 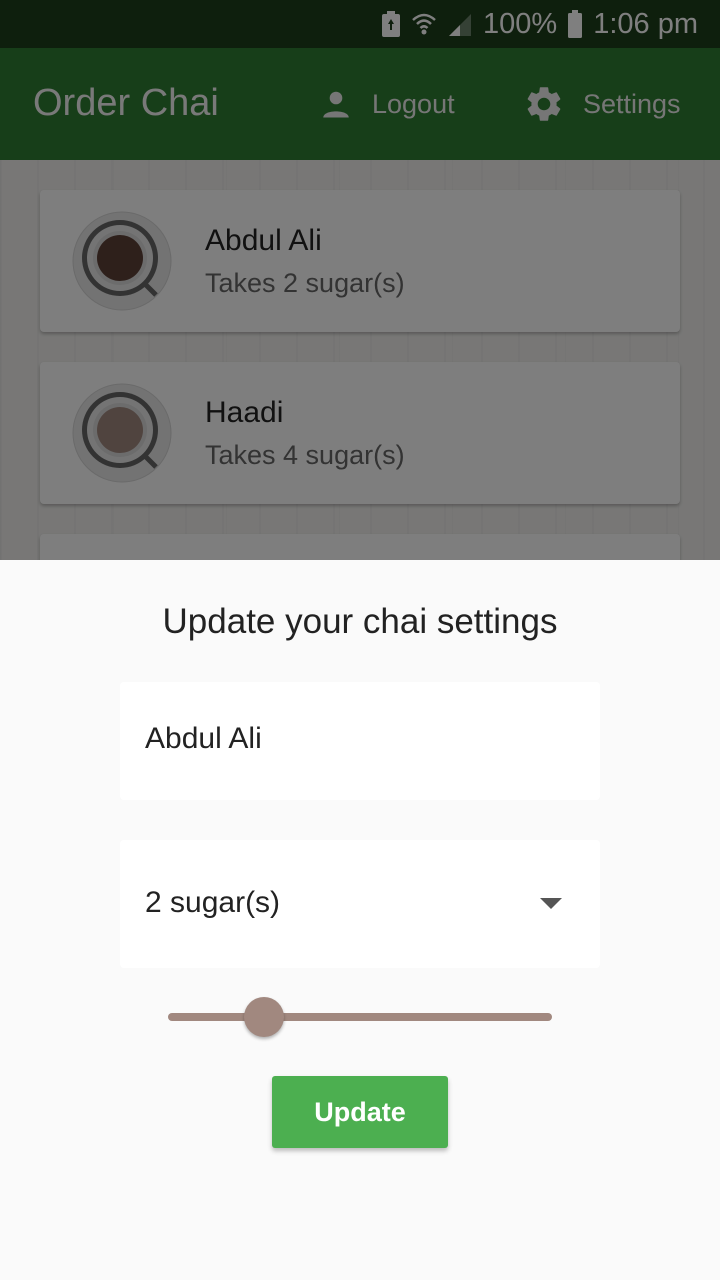 I want to click on sugar-dropdown-value: 2 sugar(s), so click(x=213, y=902).